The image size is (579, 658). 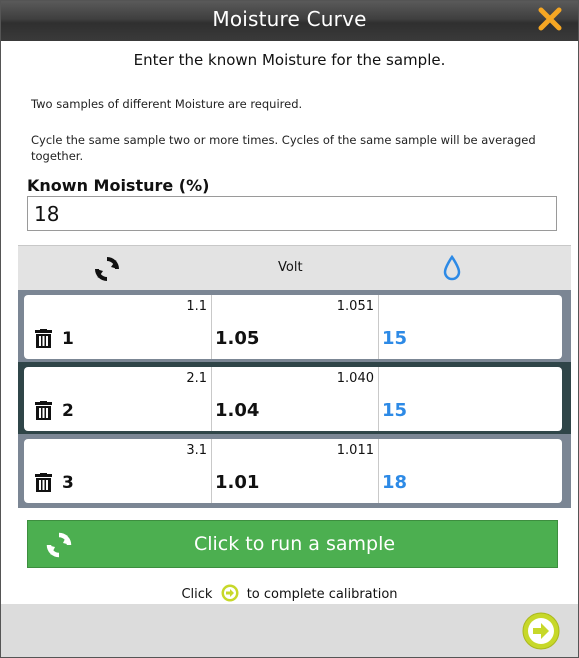 What do you see at coordinates (355, 378) in the screenshot?
I see `raw-volt: 1.040` at bounding box center [355, 378].